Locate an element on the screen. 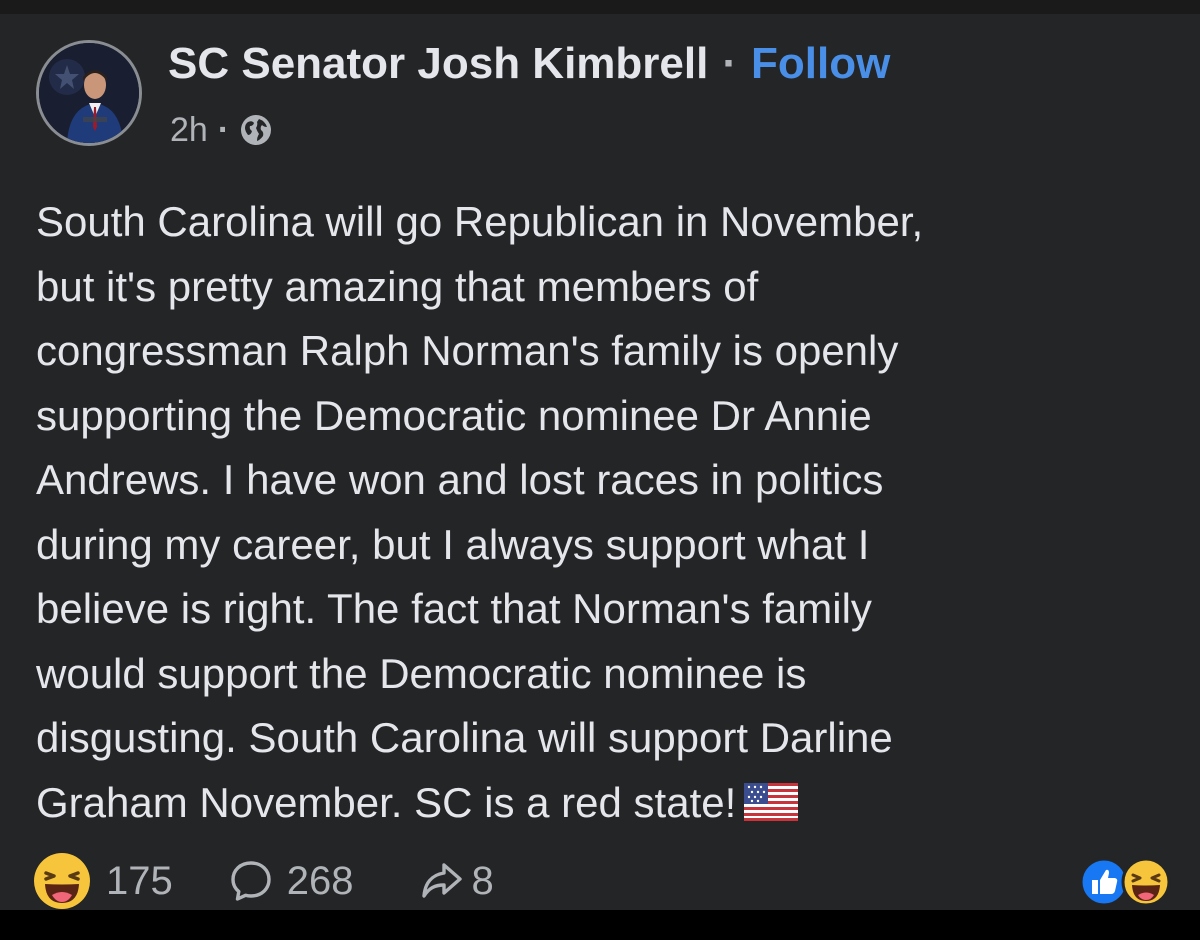 The height and width of the screenshot is (940, 1200). author-avatar is located at coordinates (89, 93).